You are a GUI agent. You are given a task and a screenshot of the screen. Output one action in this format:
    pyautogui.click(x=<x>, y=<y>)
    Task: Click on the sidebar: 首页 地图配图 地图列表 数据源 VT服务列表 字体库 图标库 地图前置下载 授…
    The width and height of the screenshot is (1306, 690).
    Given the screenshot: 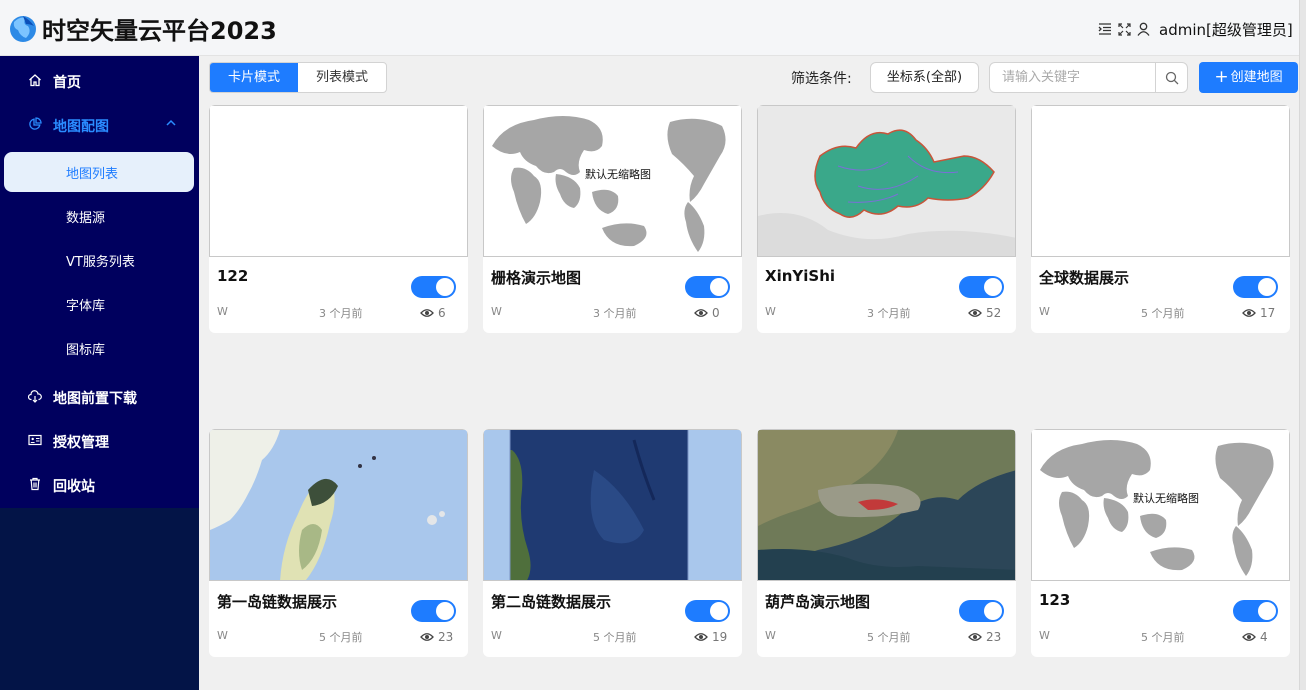 What is the action you would take?
    pyautogui.click(x=99, y=373)
    